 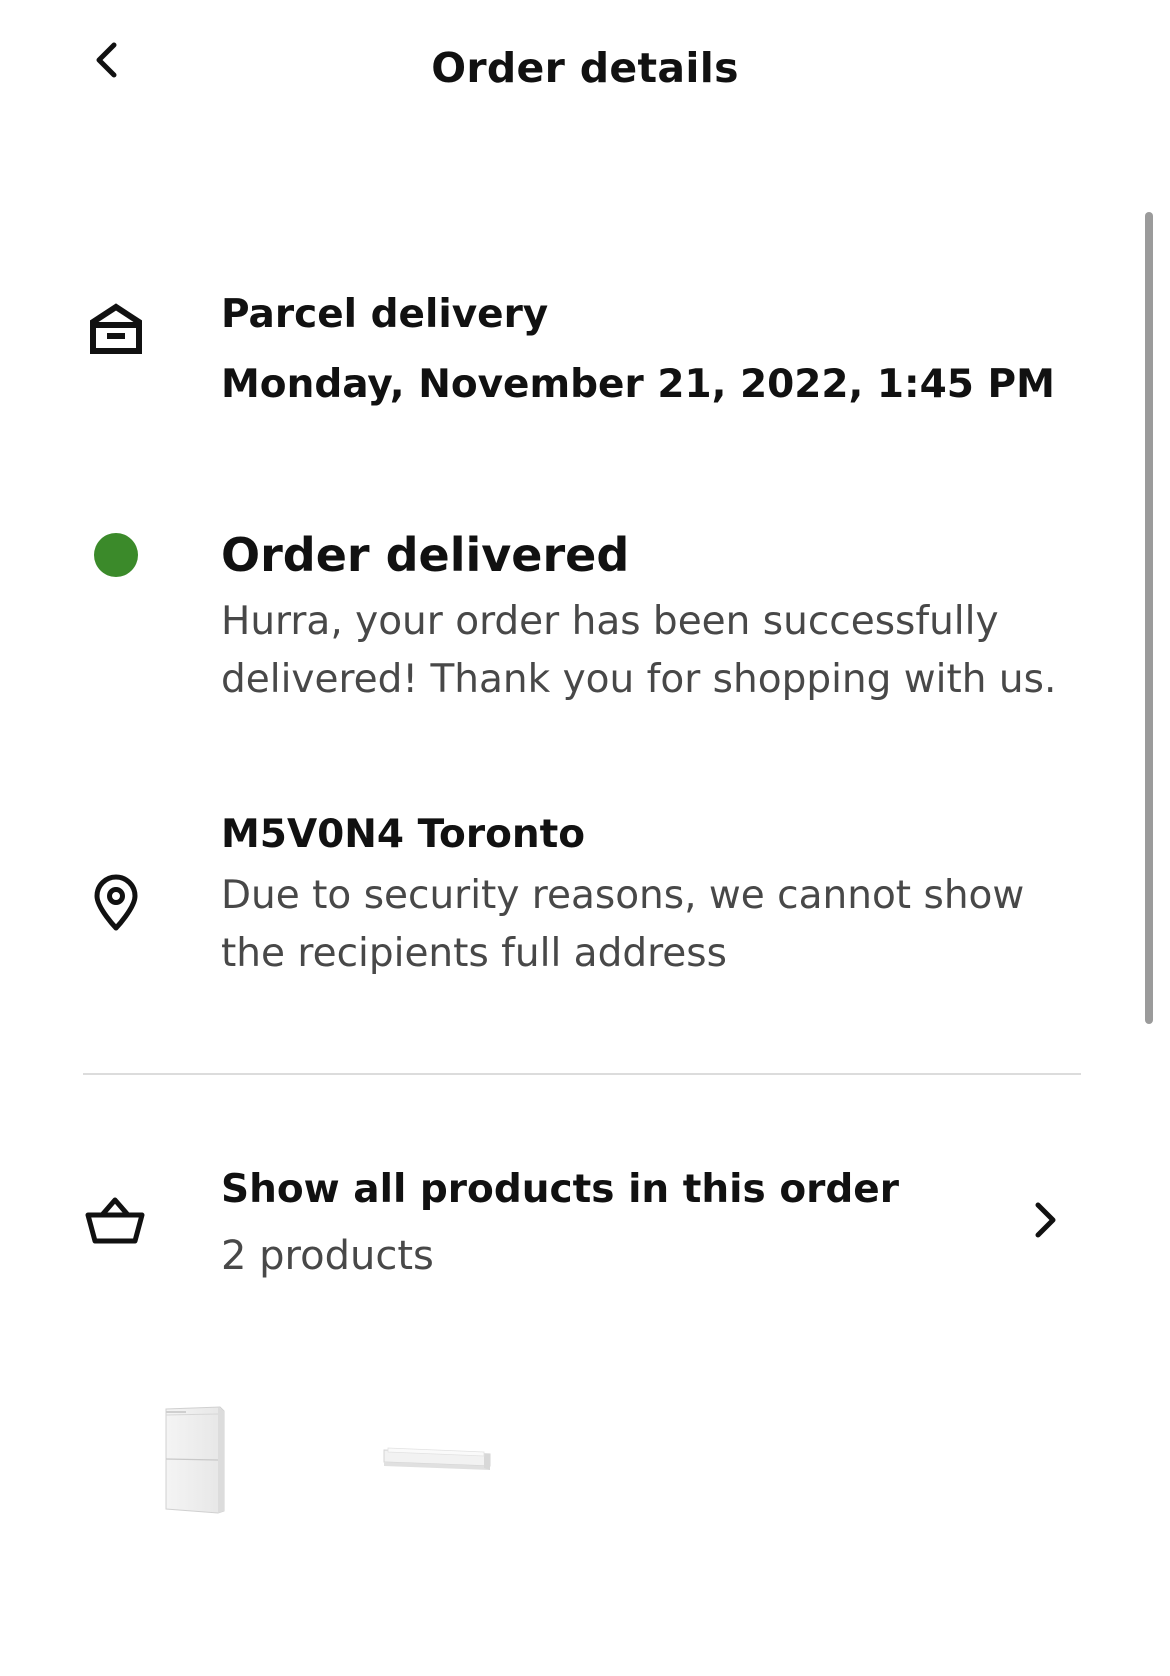 What do you see at coordinates (385, 314) in the screenshot?
I see `delivery-type: Parcel delivery` at bounding box center [385, 314].